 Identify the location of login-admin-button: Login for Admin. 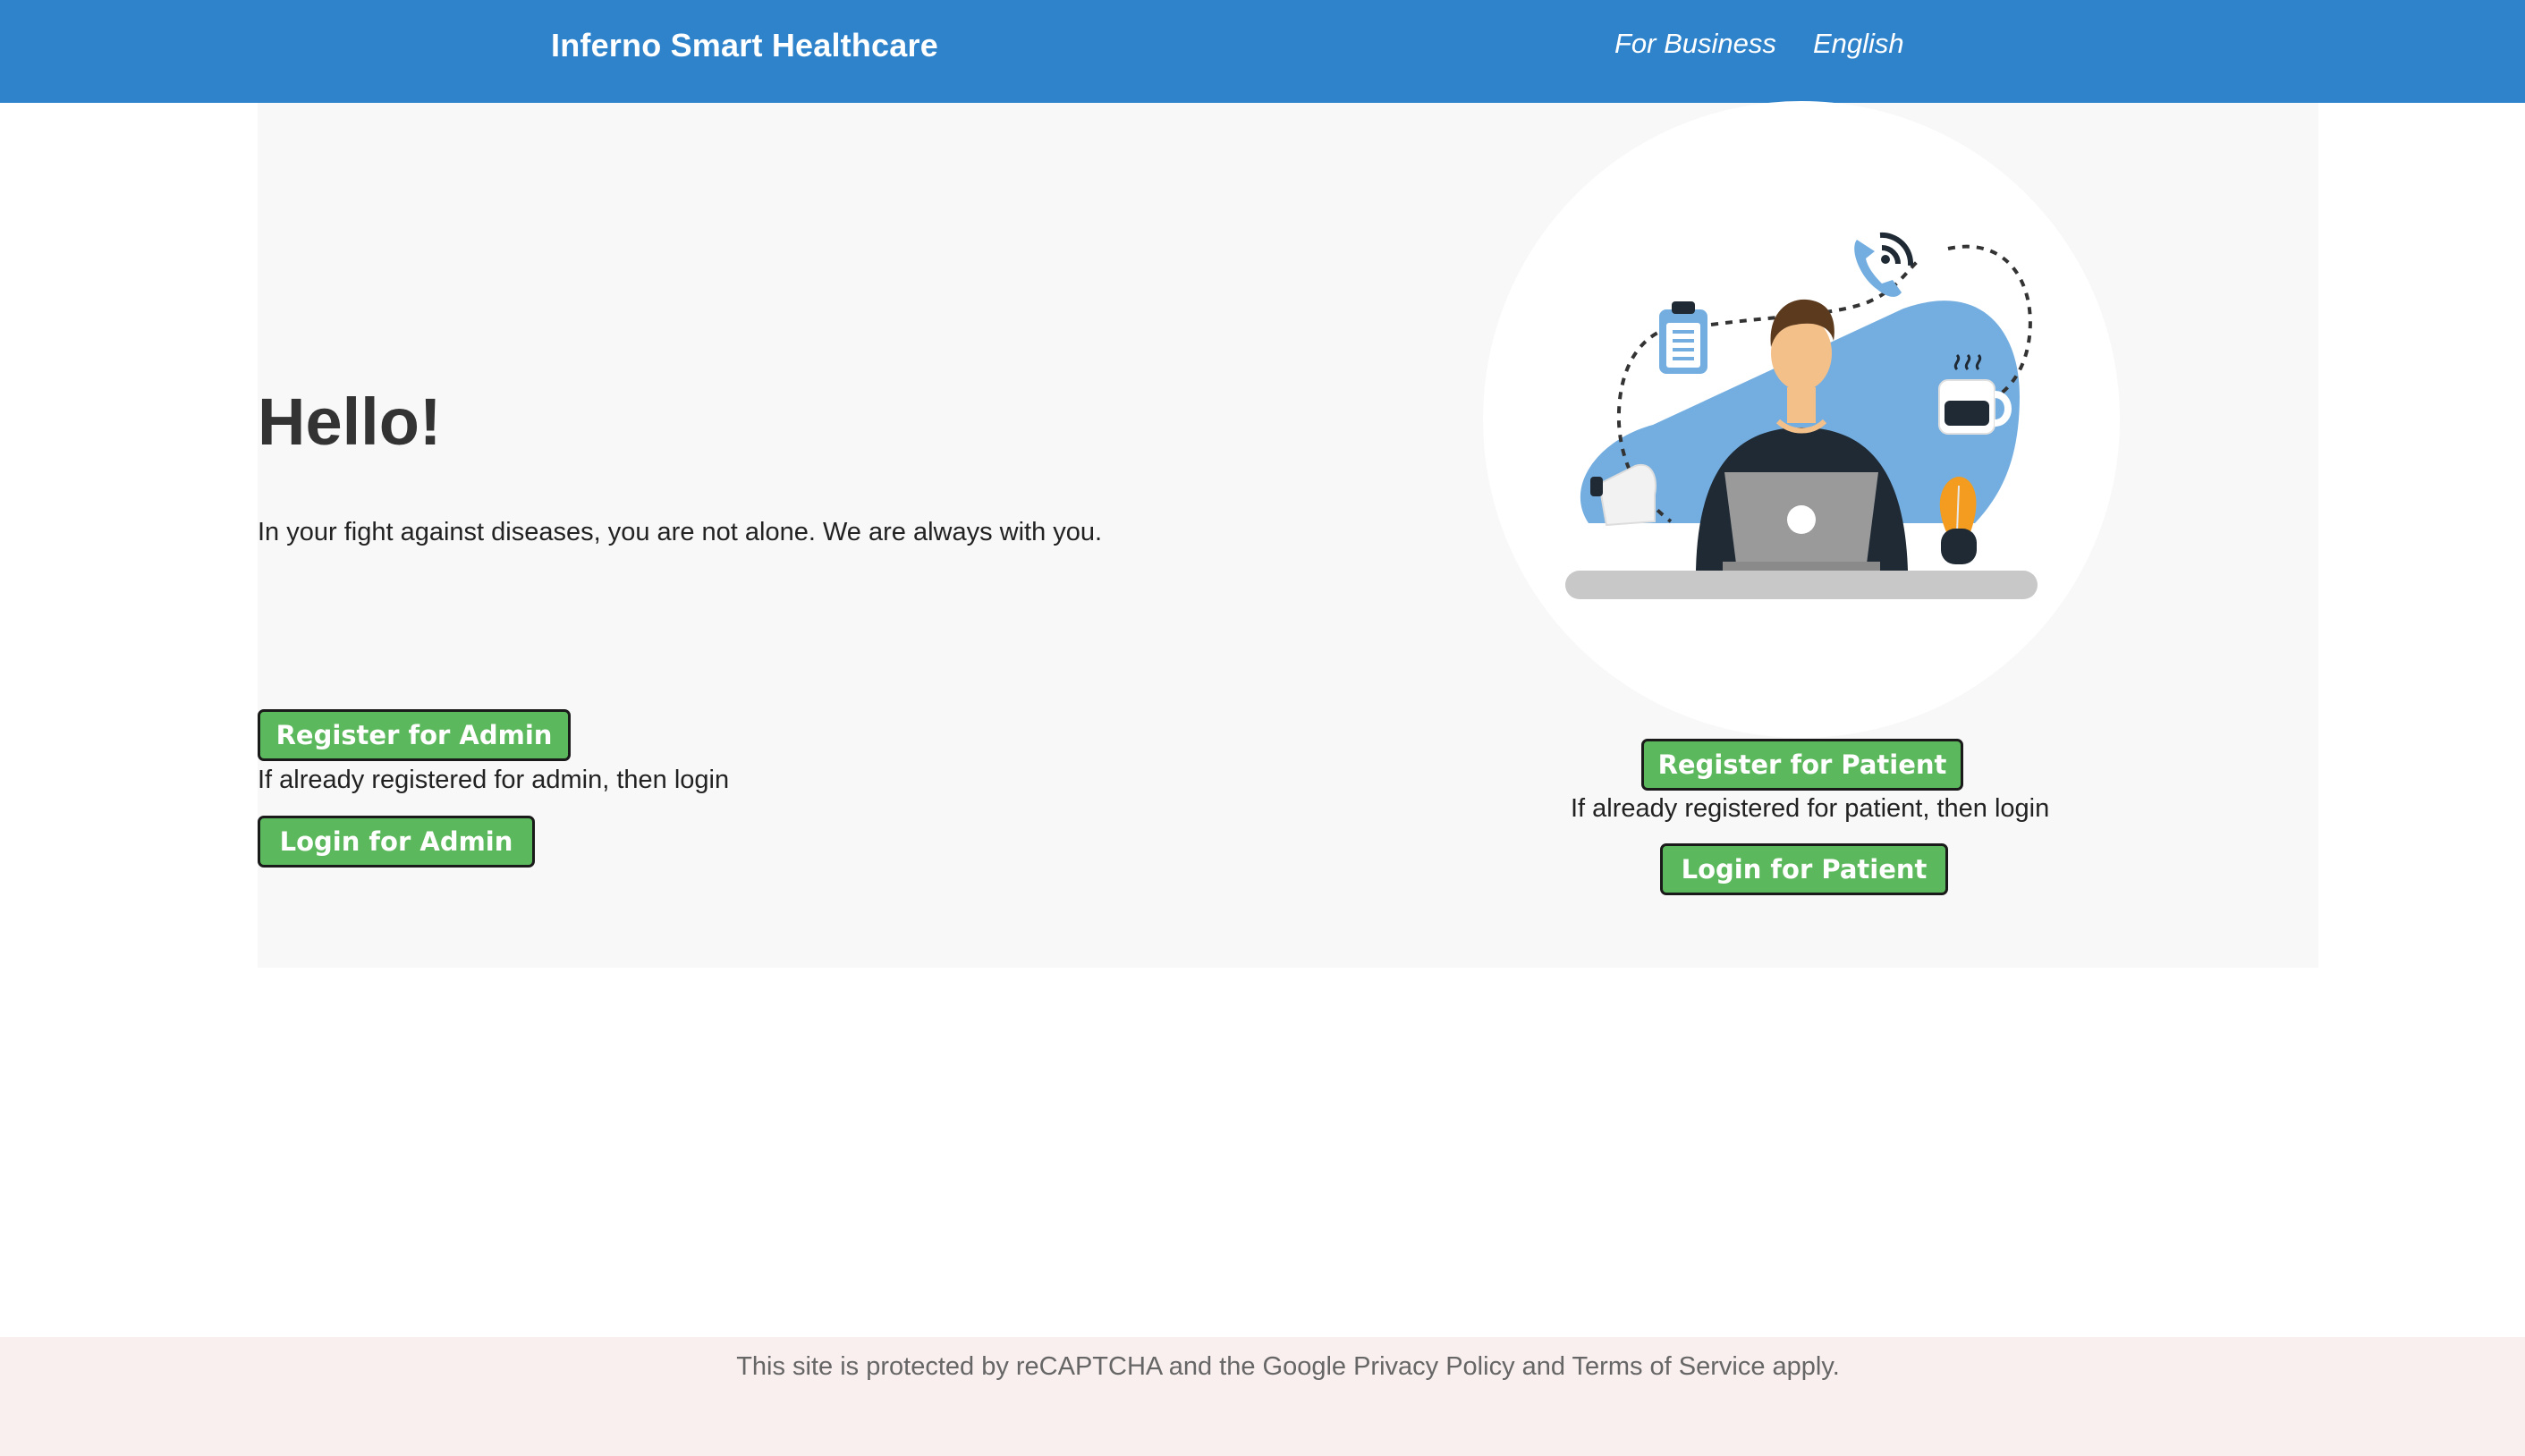
(397, 842).